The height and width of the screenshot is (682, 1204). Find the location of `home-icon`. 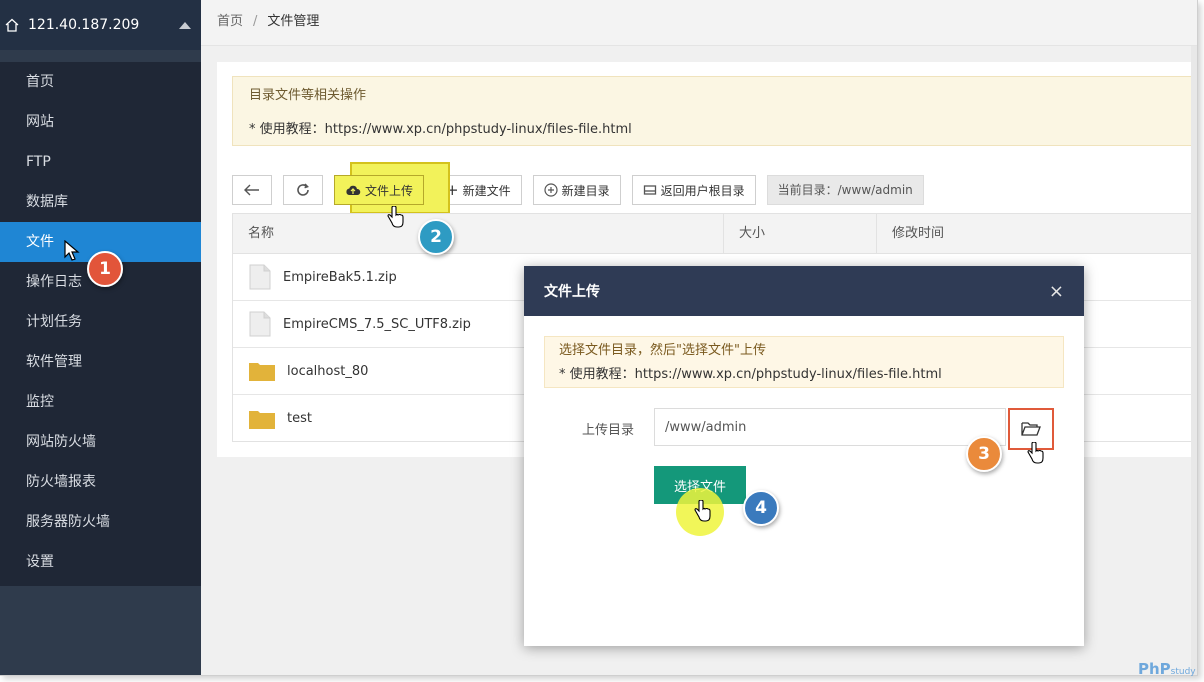

home-icon is located at coordinates (12, 25).